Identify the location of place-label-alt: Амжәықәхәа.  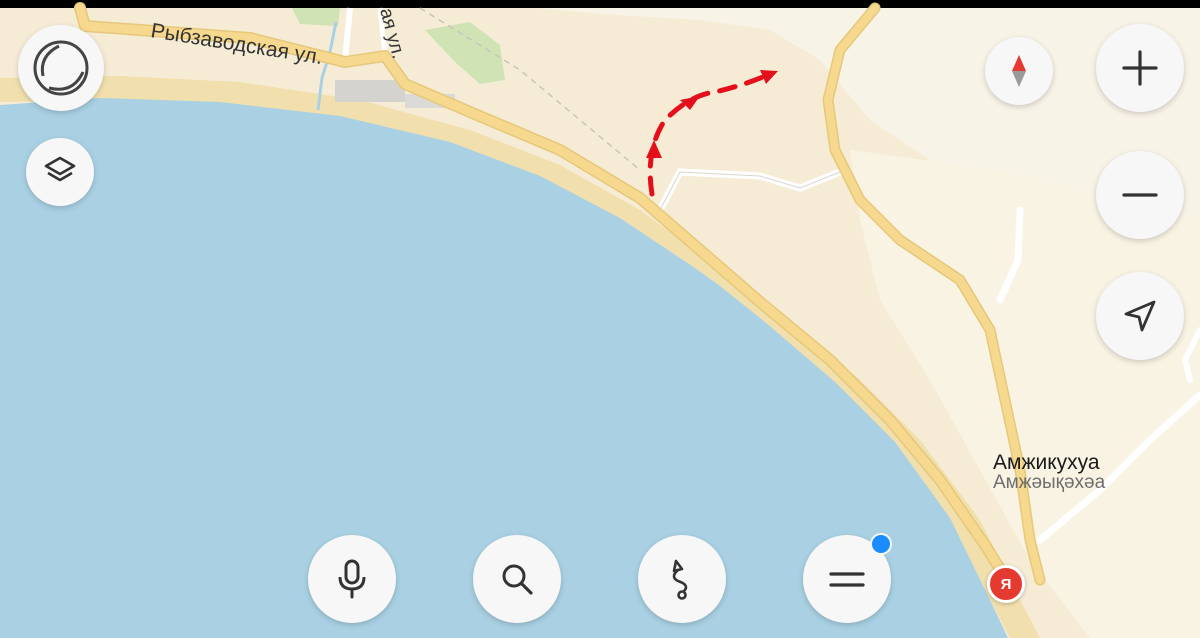
(1049, 482).